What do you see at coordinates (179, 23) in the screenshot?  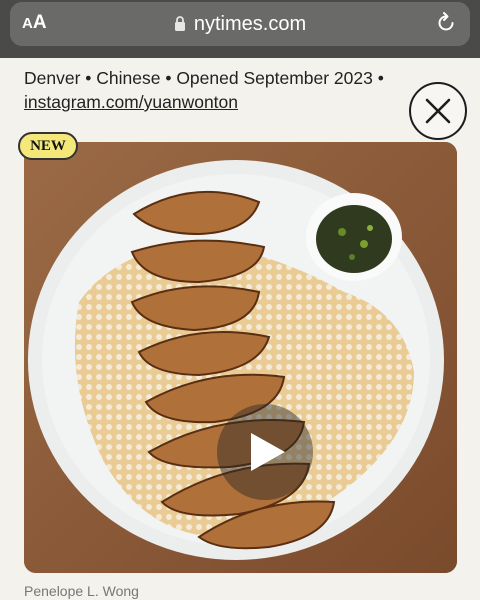 I see `lock-icon` at bounding box center [179, 23].